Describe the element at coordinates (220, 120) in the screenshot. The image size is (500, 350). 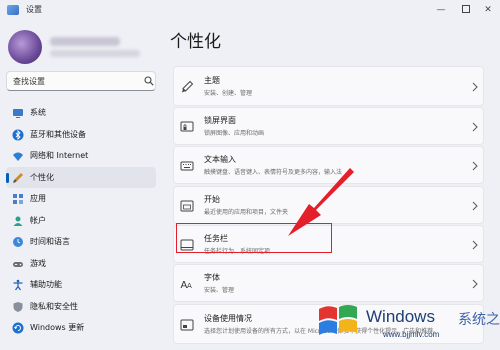
I see `card-title: 锁屏界面` at that location.